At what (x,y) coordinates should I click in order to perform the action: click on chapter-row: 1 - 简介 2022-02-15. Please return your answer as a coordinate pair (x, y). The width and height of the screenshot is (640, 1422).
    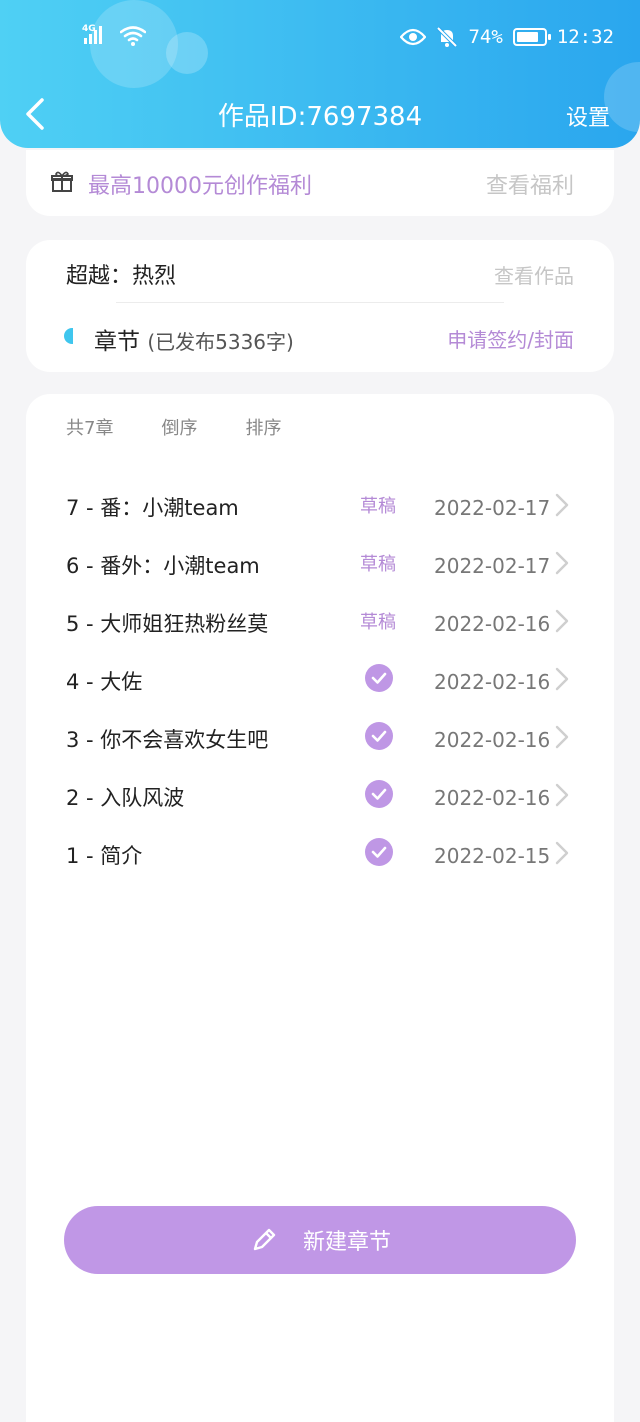
    Looking at the image, I should click on (320, 855).